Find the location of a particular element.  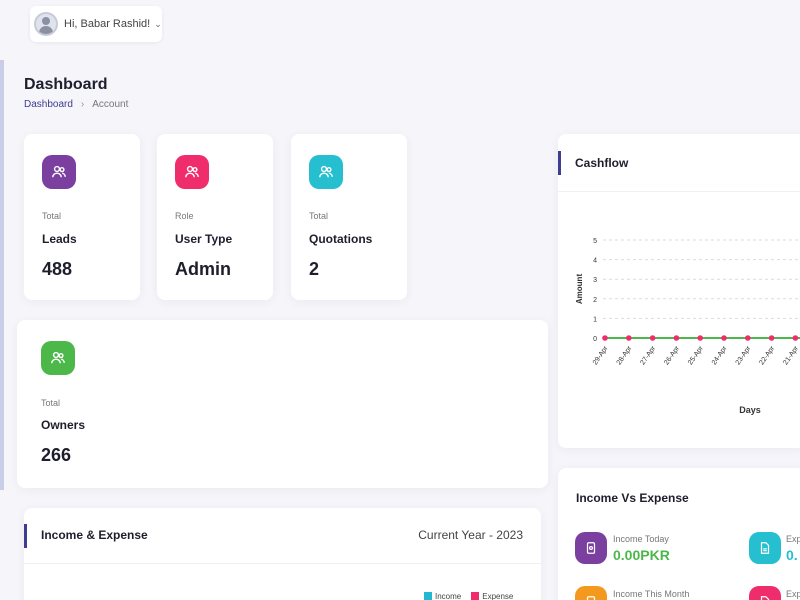

top-bar: Hi, Babar Rashid! ⌄ is located at coordinates (400, 23).